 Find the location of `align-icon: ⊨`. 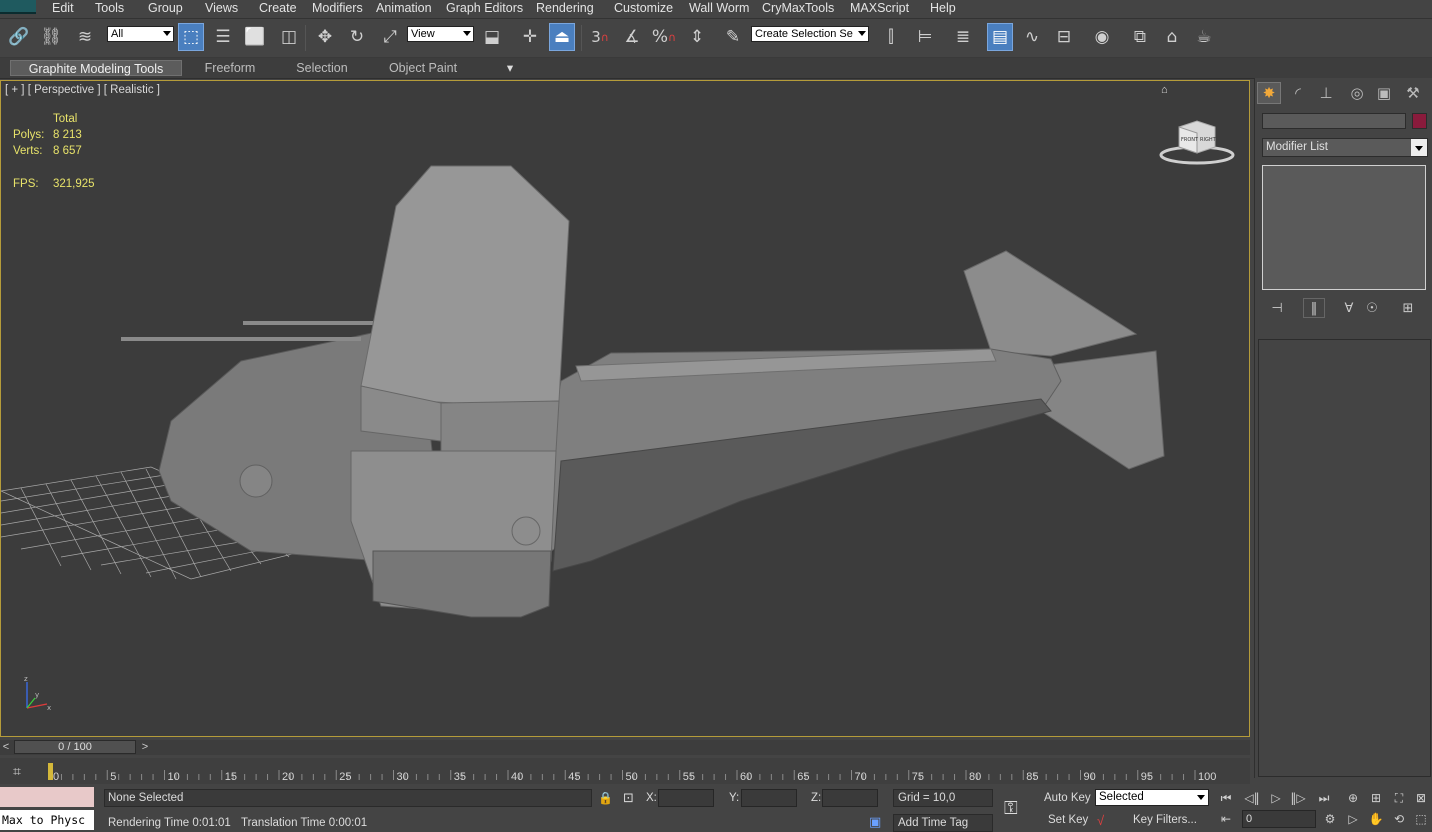

align-icon: ⊨ is located at coordinates (925, 37).